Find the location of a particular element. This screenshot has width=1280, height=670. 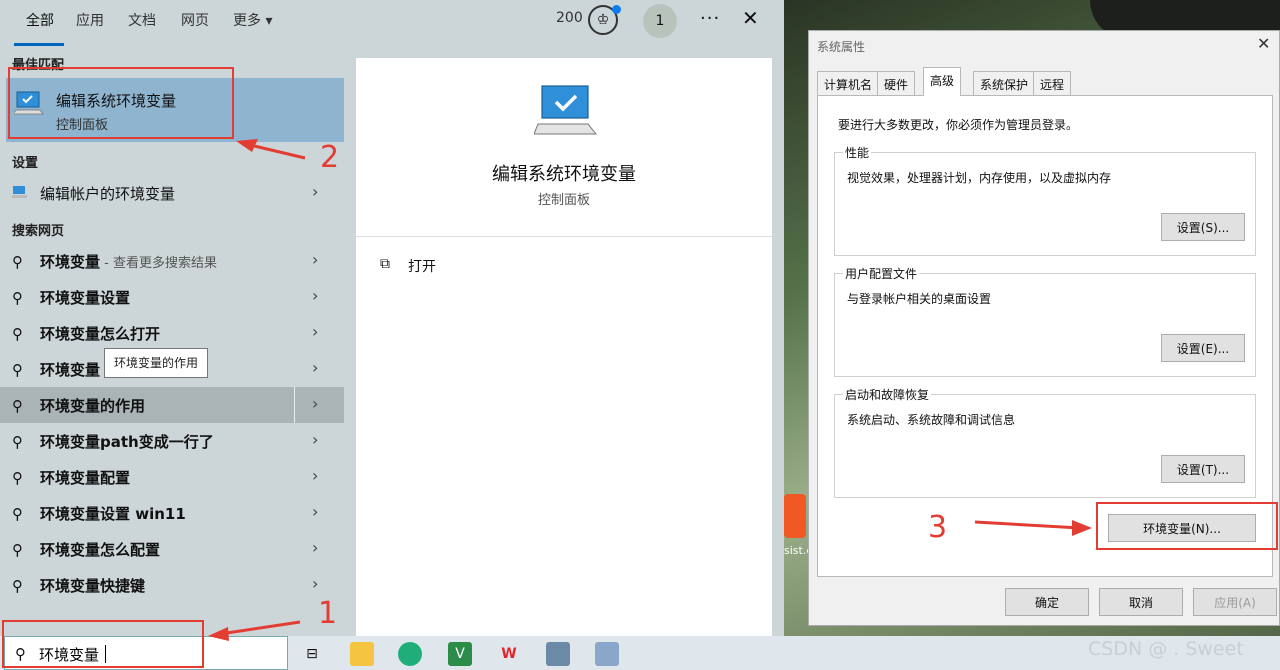

preview-title: 编辑系统环境变量 is located at coordinates (564, 174).